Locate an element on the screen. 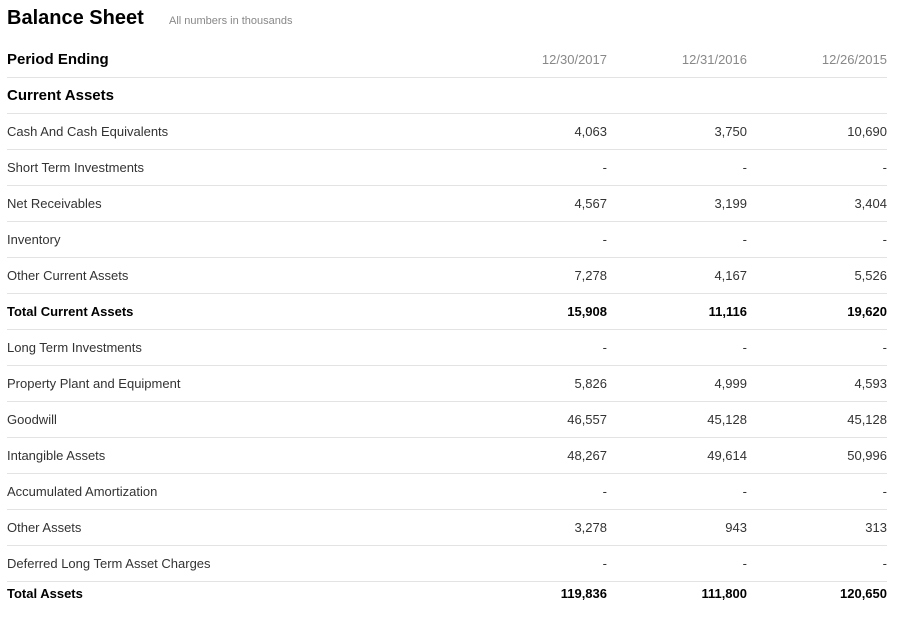 The image size is (907, 624). row-label: Other Assets is located at coordinates (237, 527).